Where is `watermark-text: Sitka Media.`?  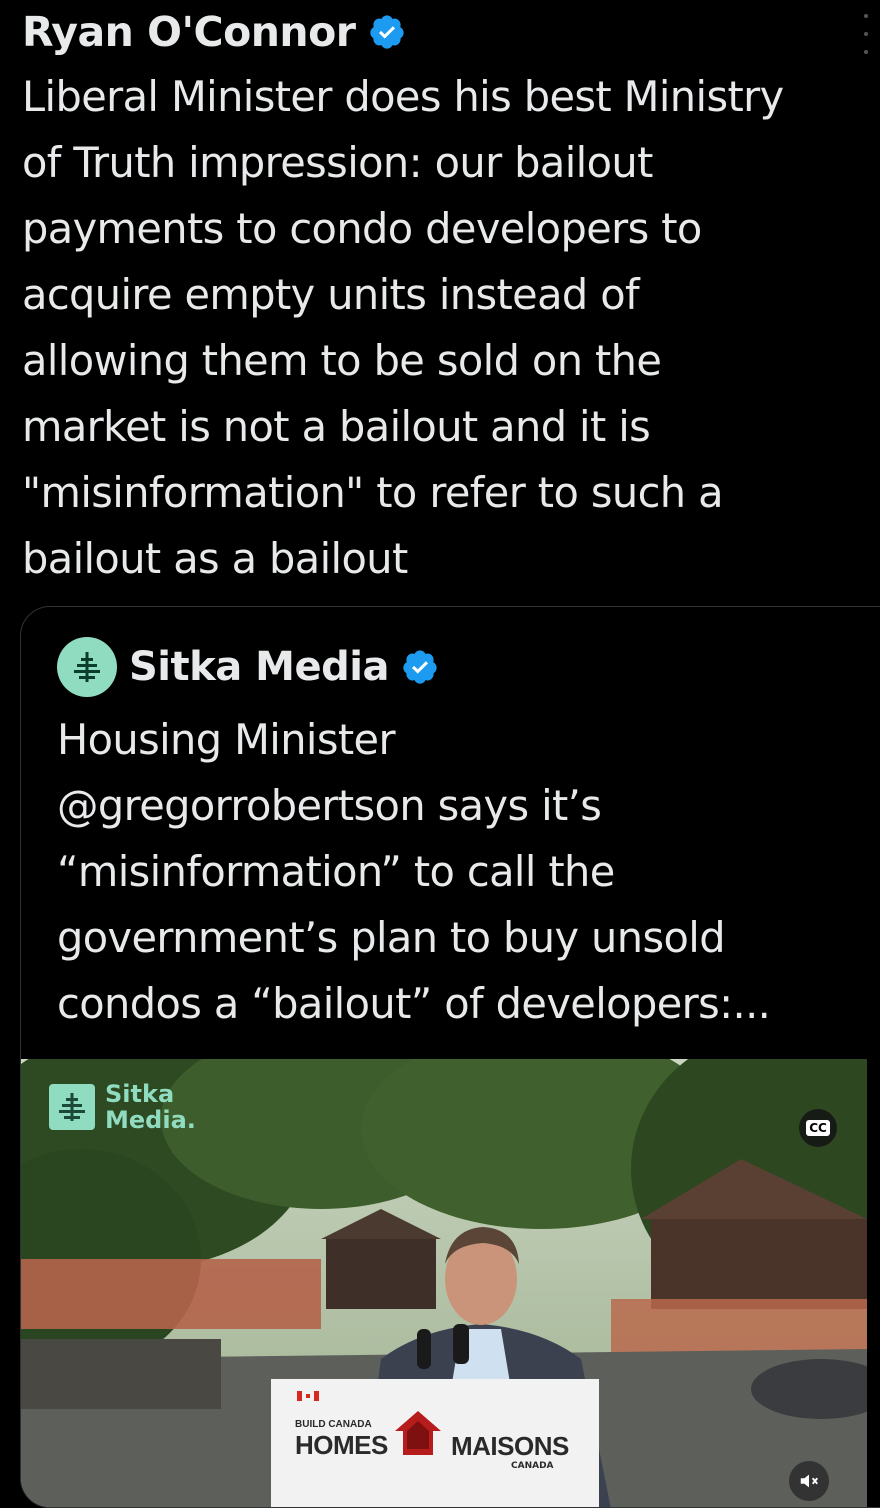
watermark-text: Sitka Media. is located at coordinates (150, 1107).